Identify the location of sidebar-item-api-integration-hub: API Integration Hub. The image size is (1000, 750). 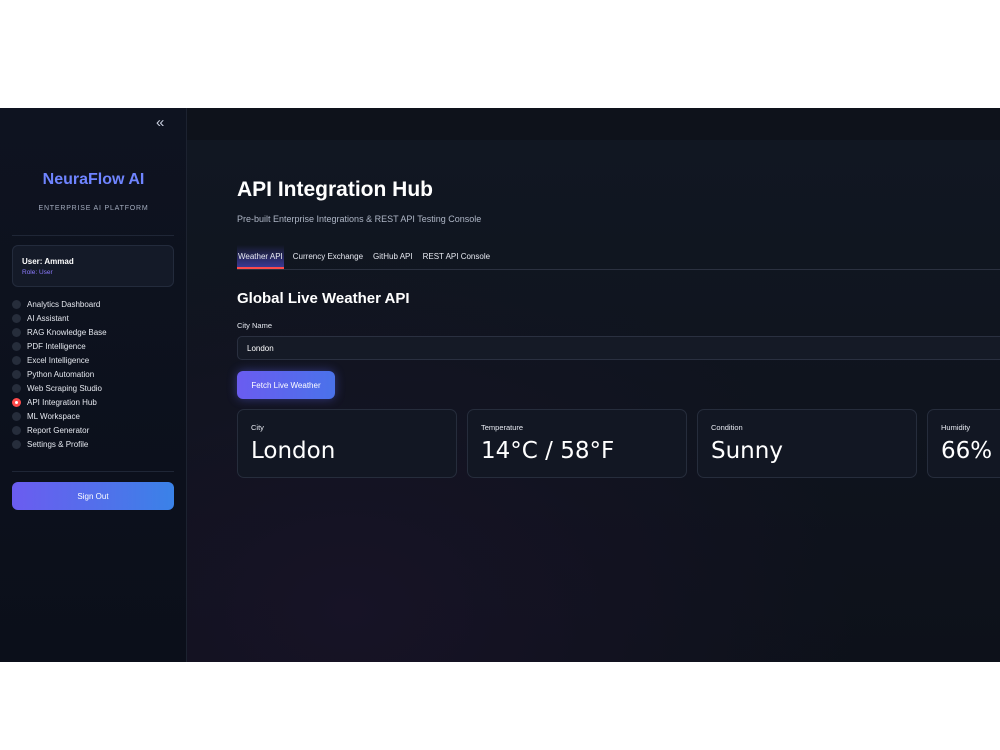
(94, 402).